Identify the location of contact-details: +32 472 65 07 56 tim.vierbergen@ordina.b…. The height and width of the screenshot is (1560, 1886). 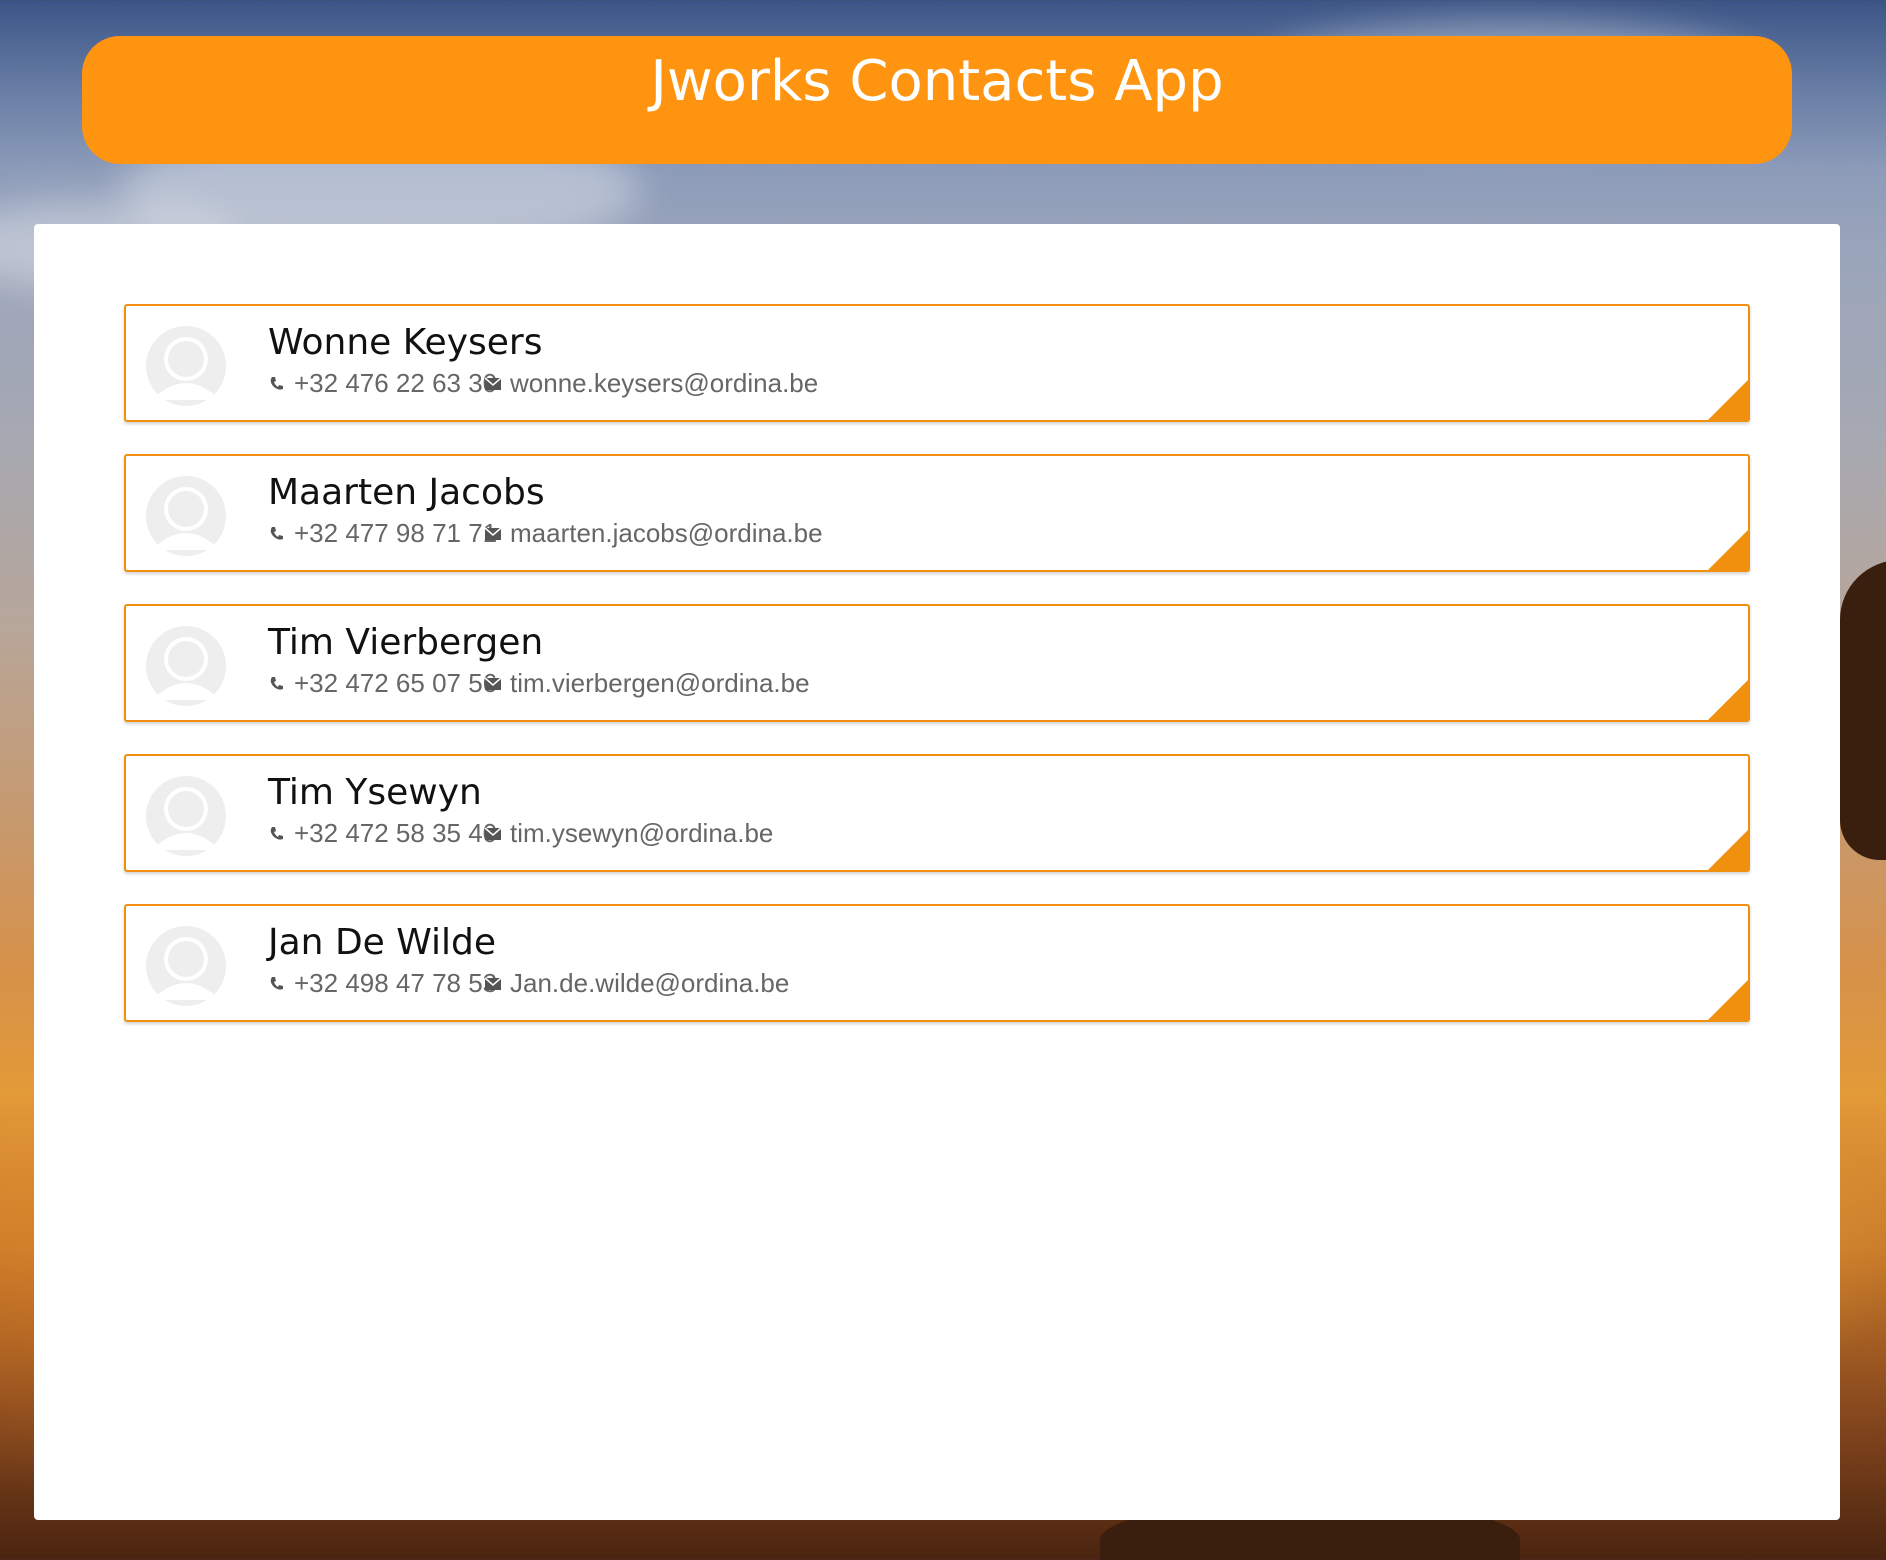
(539, 683).